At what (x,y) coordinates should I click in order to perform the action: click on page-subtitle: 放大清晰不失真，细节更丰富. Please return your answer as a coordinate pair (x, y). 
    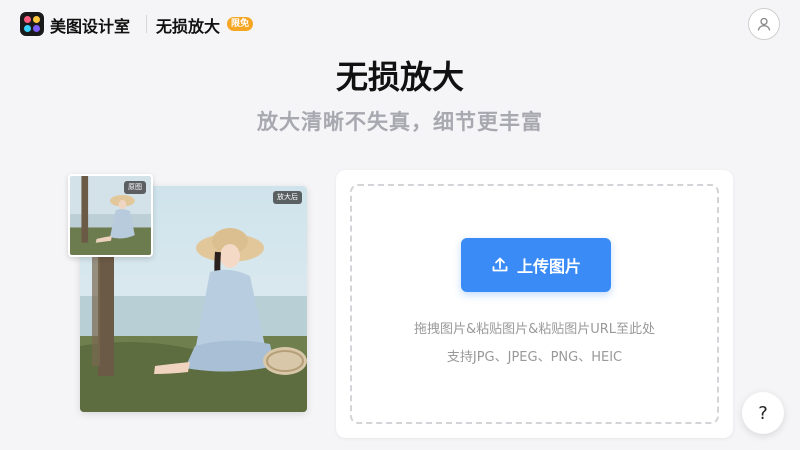
    Looking at the image, I should click on (400, 122).